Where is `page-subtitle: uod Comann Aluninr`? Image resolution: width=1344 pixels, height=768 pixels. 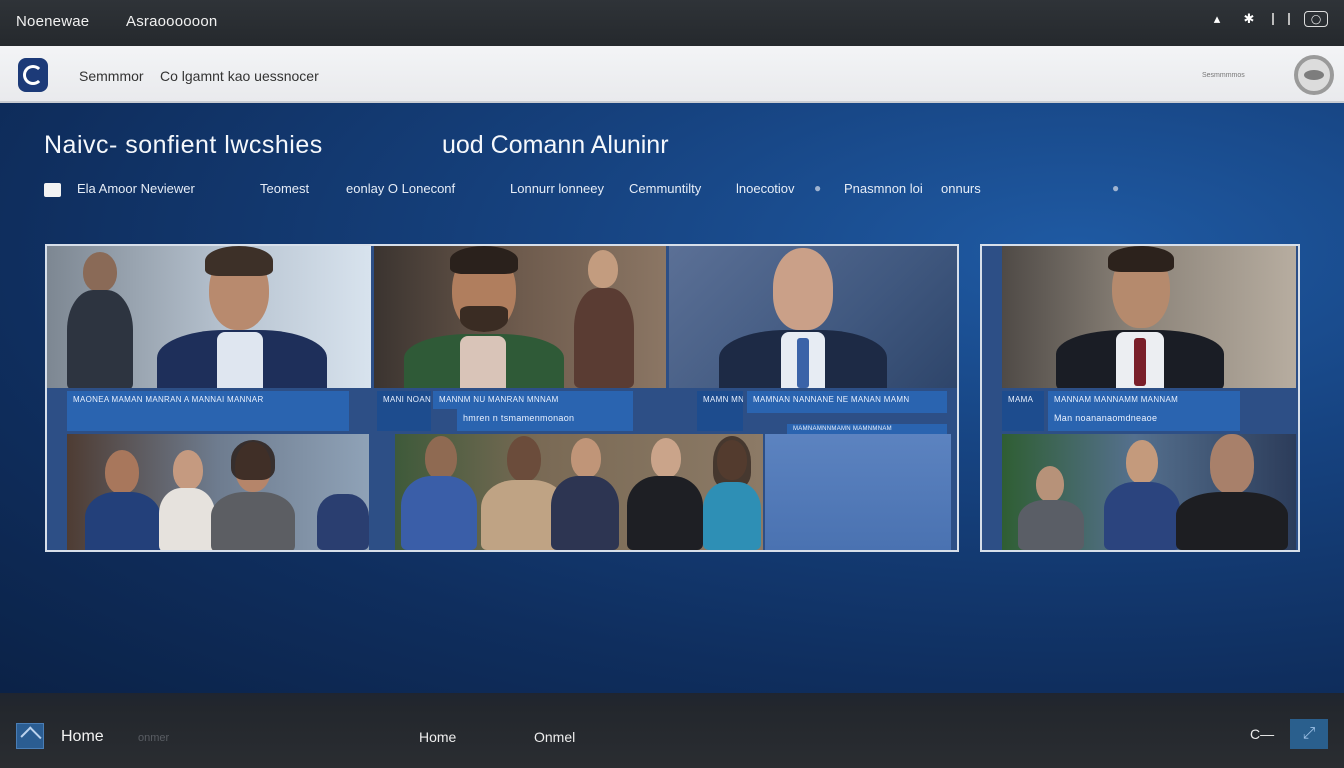
page-subtitle: uod Comann Aluninr is located at coordinates (555, 145).